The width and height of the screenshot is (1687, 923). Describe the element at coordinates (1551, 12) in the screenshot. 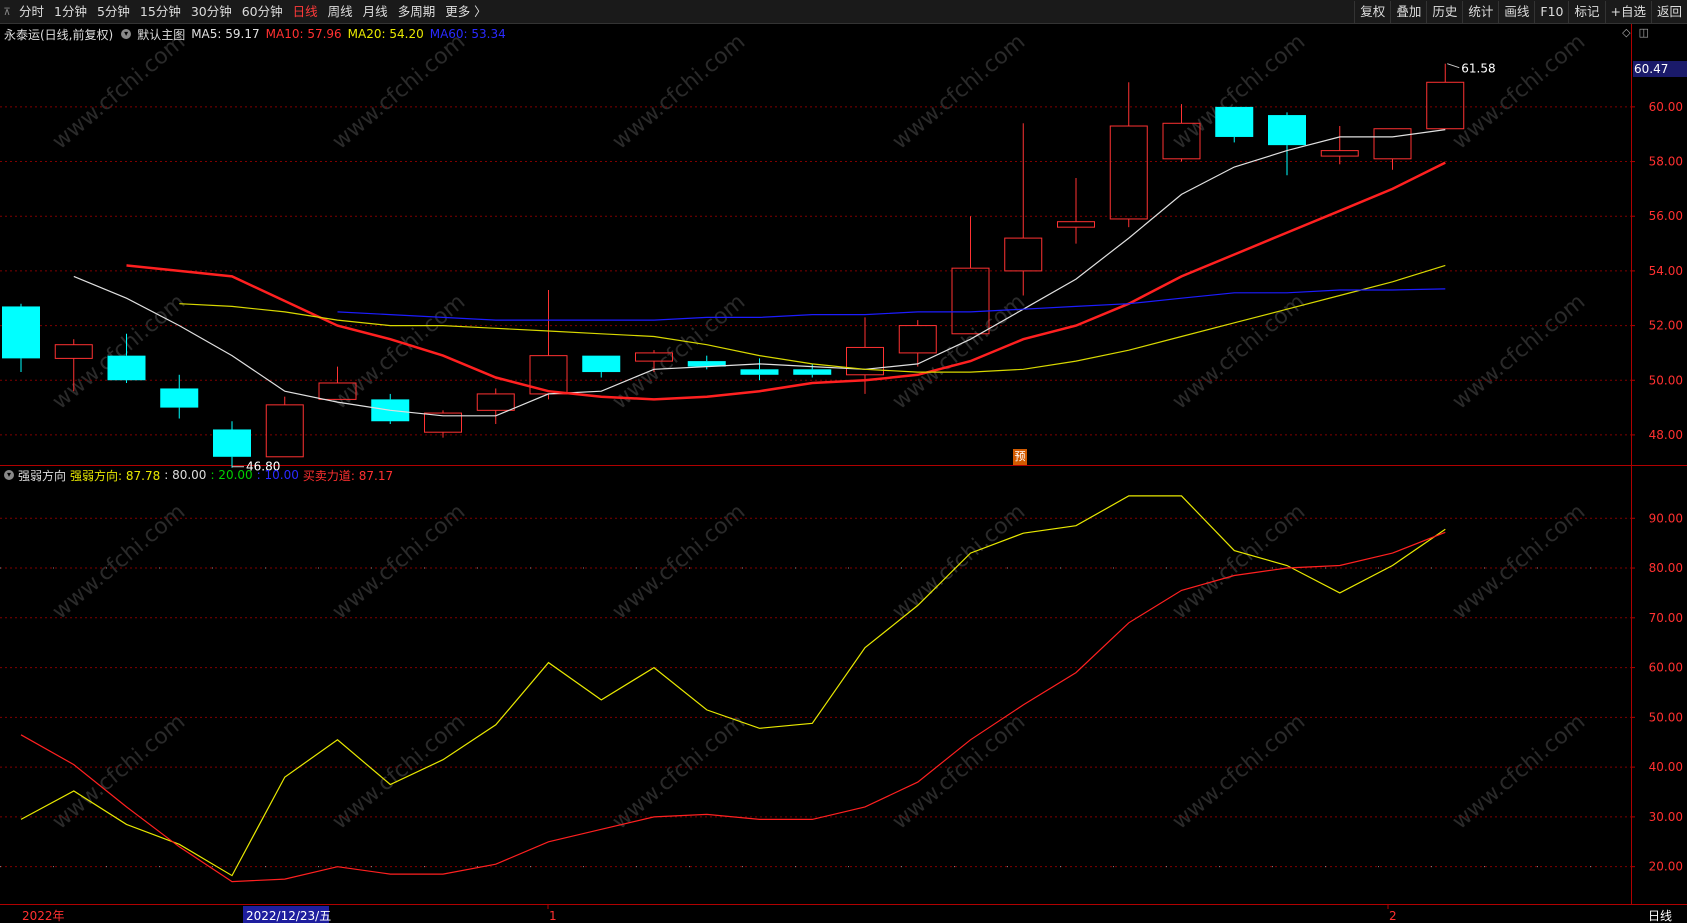

I see `tool-button: F10` at that location.